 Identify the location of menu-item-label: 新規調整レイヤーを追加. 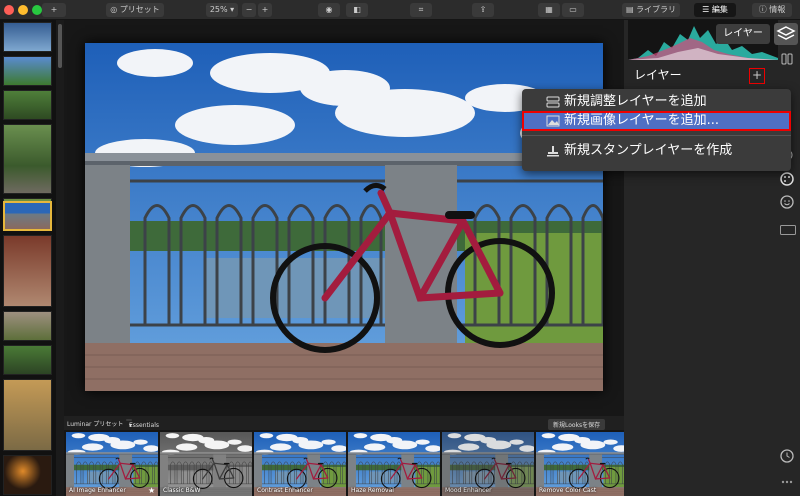
(635, 101).